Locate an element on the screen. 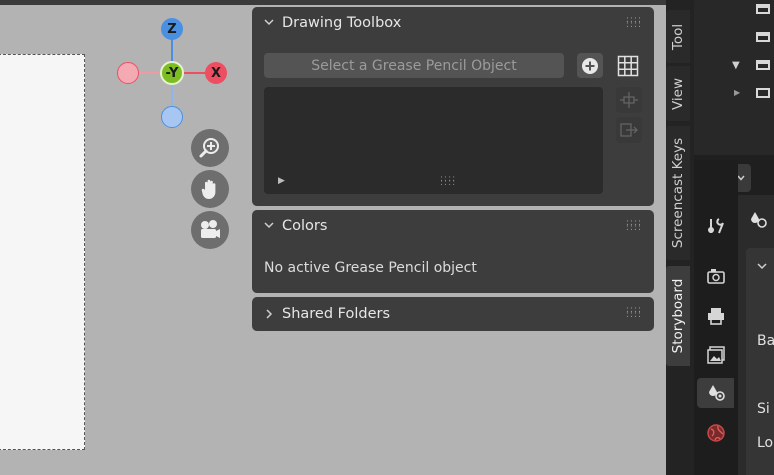  wrench-screwdriver-icon is located at coordinates (716, 226).